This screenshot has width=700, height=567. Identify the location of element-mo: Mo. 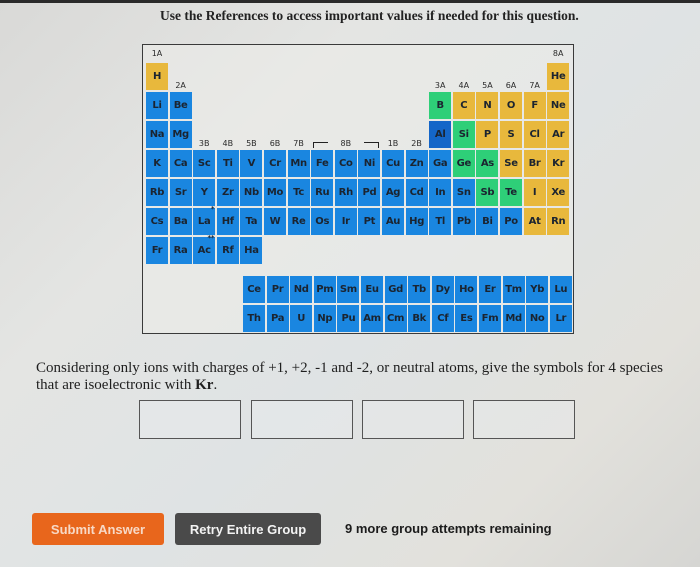
(275, 192).